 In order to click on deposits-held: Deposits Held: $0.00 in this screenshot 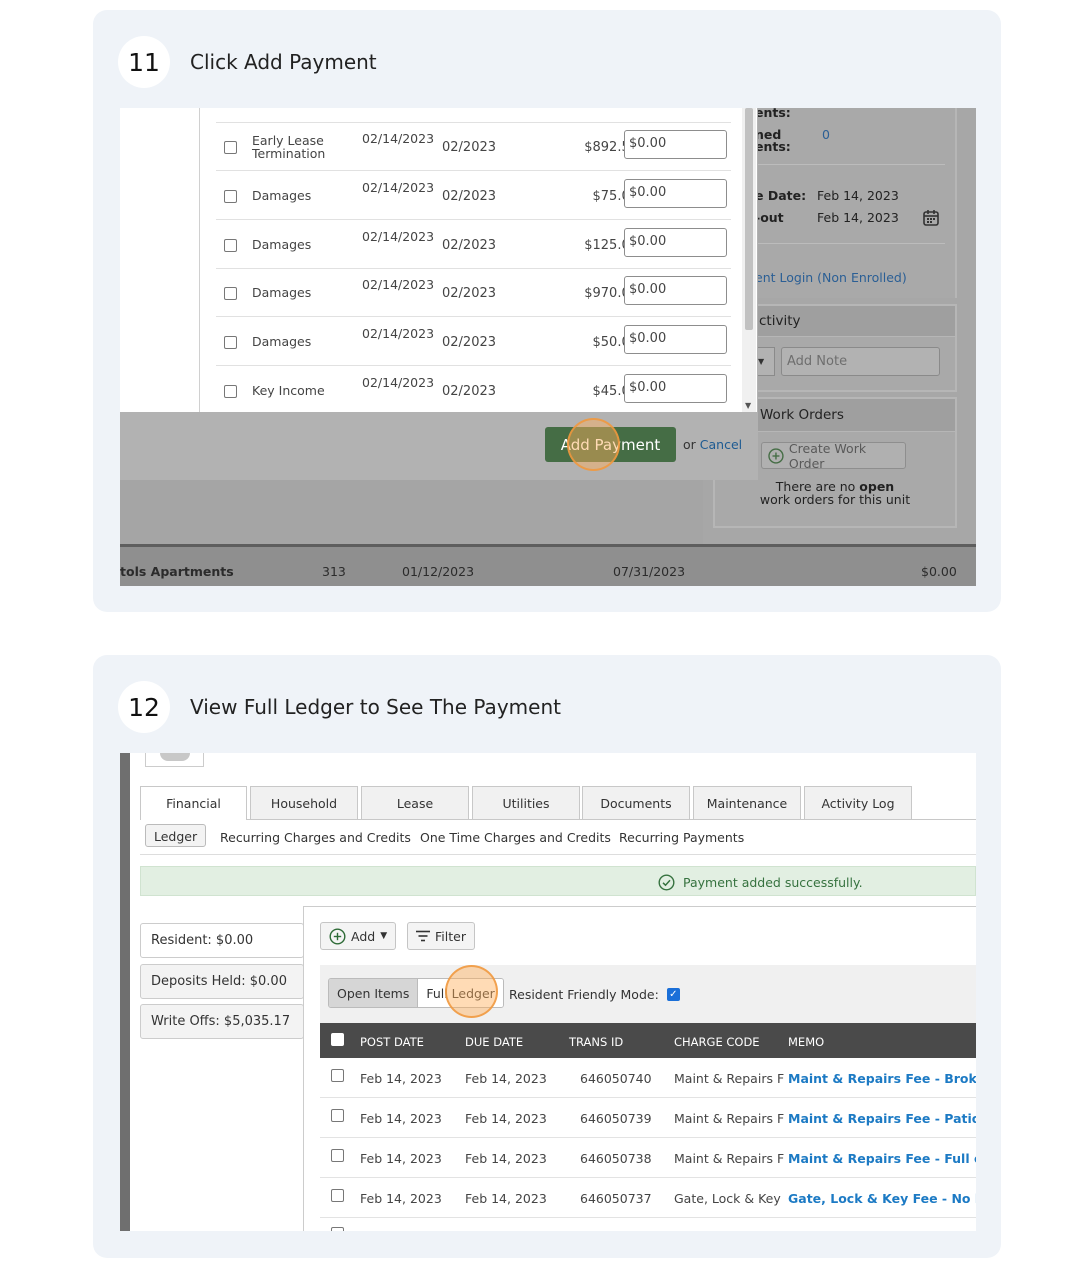, I will do `click(222, 981)`.